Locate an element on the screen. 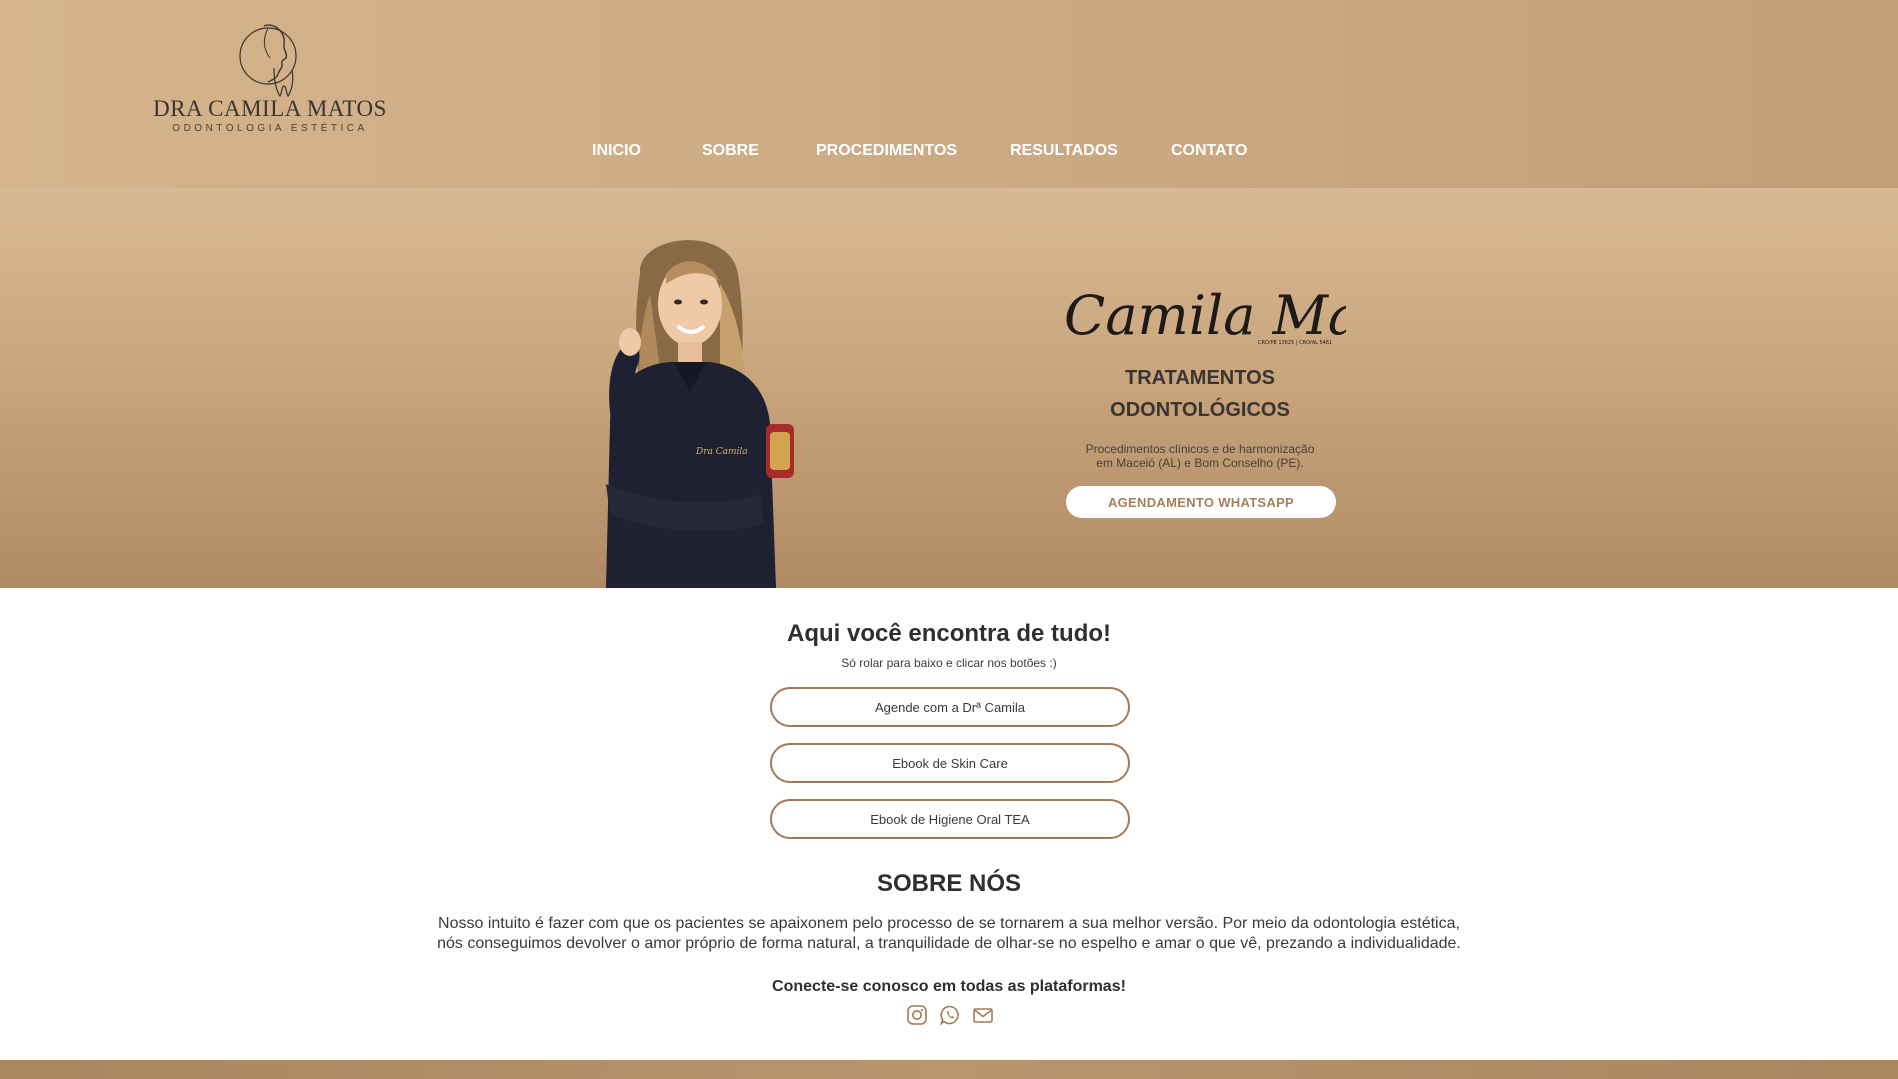 The image size is (1898, 1079). footer-bar is located at coordinates (949, 1069).